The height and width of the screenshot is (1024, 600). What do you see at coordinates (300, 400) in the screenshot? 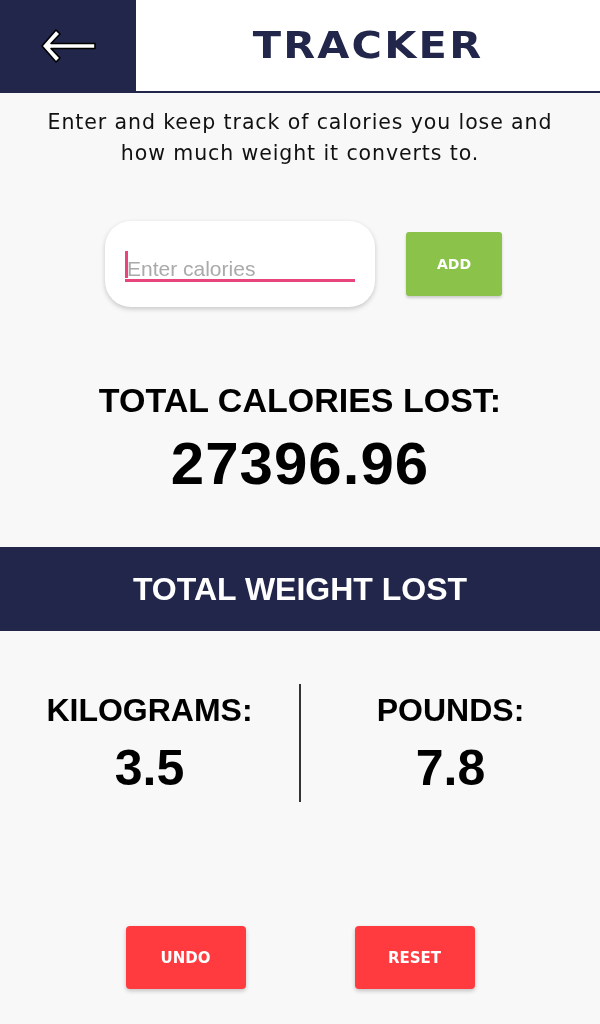
I see `total-calories-label: TOTAL CALORIES LOST:` at bounding box center [300, 400].